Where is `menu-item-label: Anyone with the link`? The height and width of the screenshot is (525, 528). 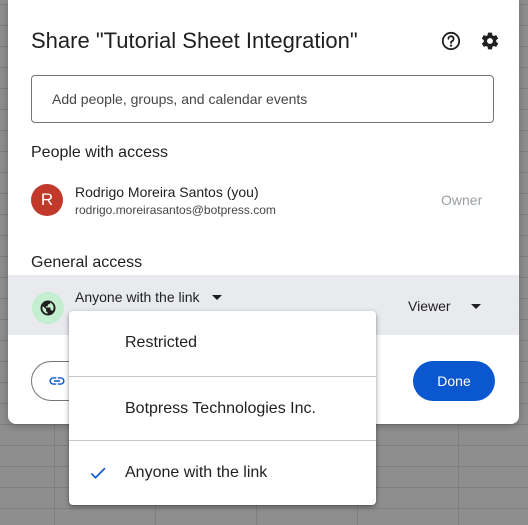 menu-item-label: Anyone with the link is located at coordinates (196, 472).